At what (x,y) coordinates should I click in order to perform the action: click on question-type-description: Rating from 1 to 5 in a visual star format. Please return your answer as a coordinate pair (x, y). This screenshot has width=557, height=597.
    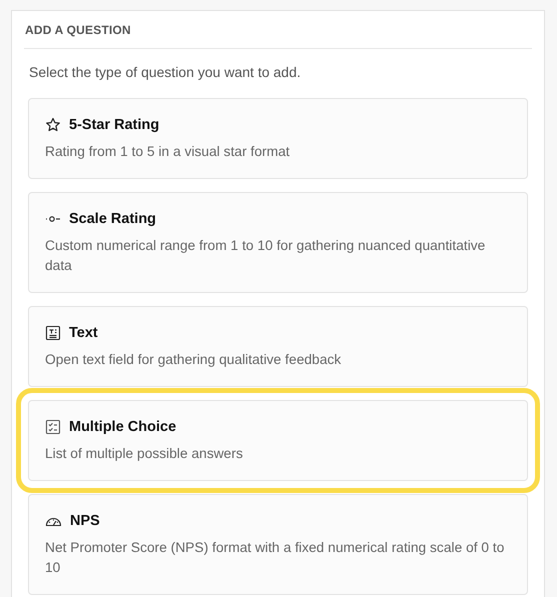
    Looking at the image, I should click on (168, 152).